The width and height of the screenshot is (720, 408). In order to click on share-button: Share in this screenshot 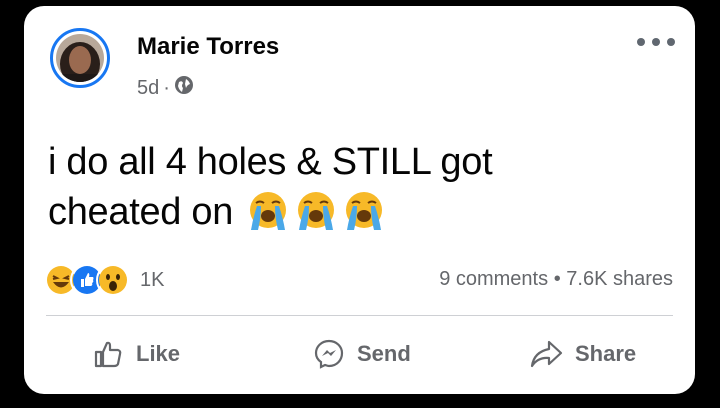, I will do `click(582, 354)`.